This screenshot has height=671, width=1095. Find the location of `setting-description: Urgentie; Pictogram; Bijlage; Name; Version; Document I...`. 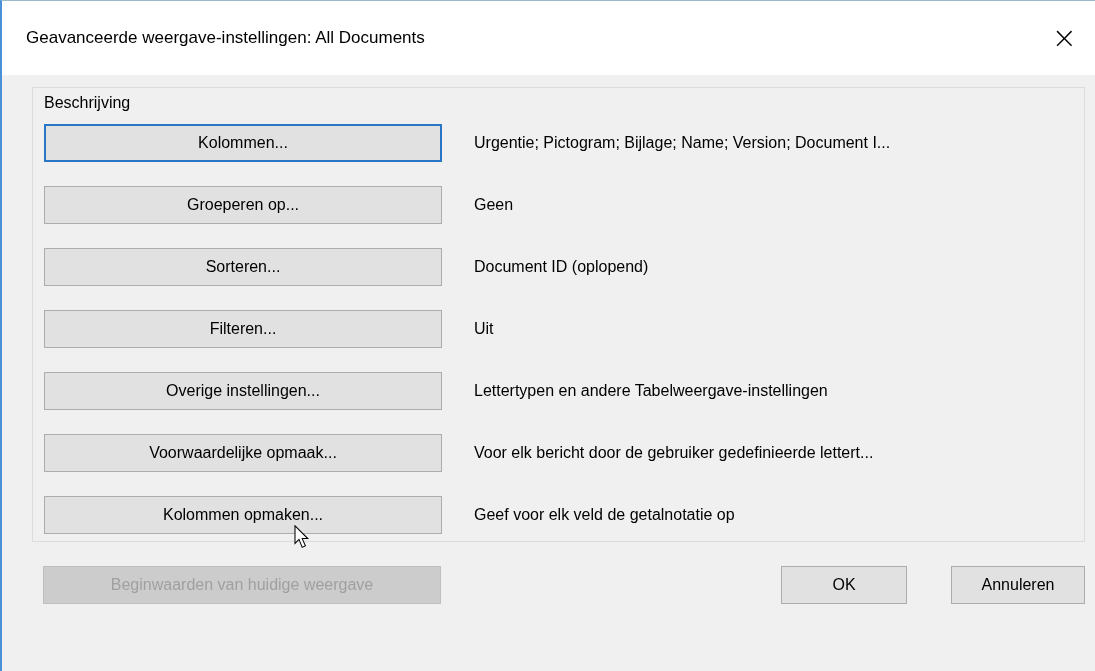

setting-description: Urgentie; Pictogram; Bijlage; Name; Version; Document I... is located at coordinates (682, 143).